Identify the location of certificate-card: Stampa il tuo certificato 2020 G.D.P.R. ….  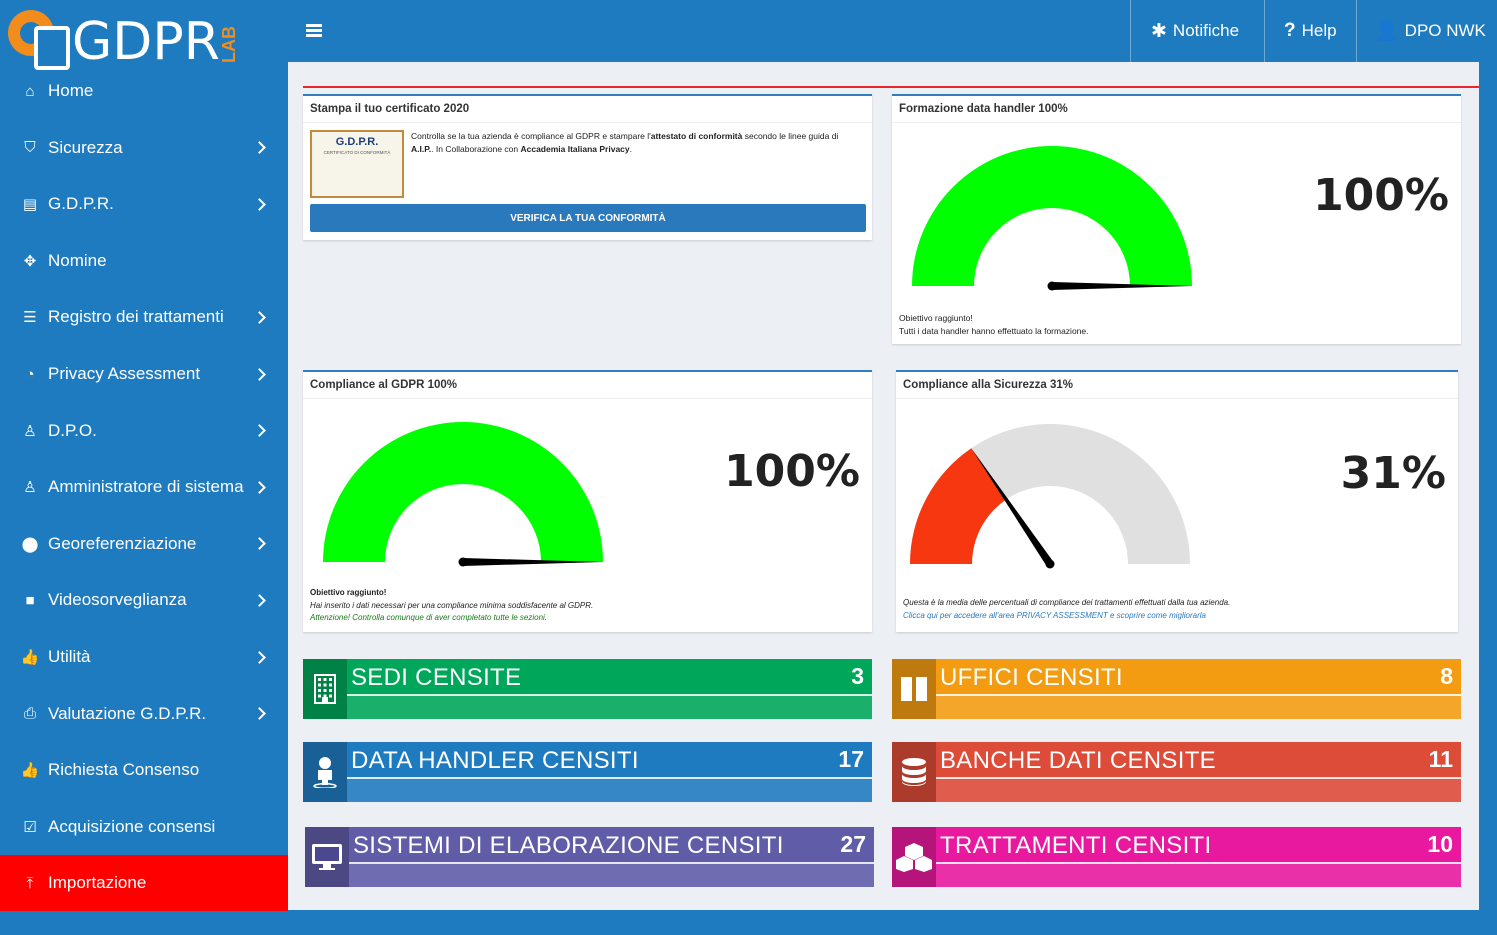
(587, 167).